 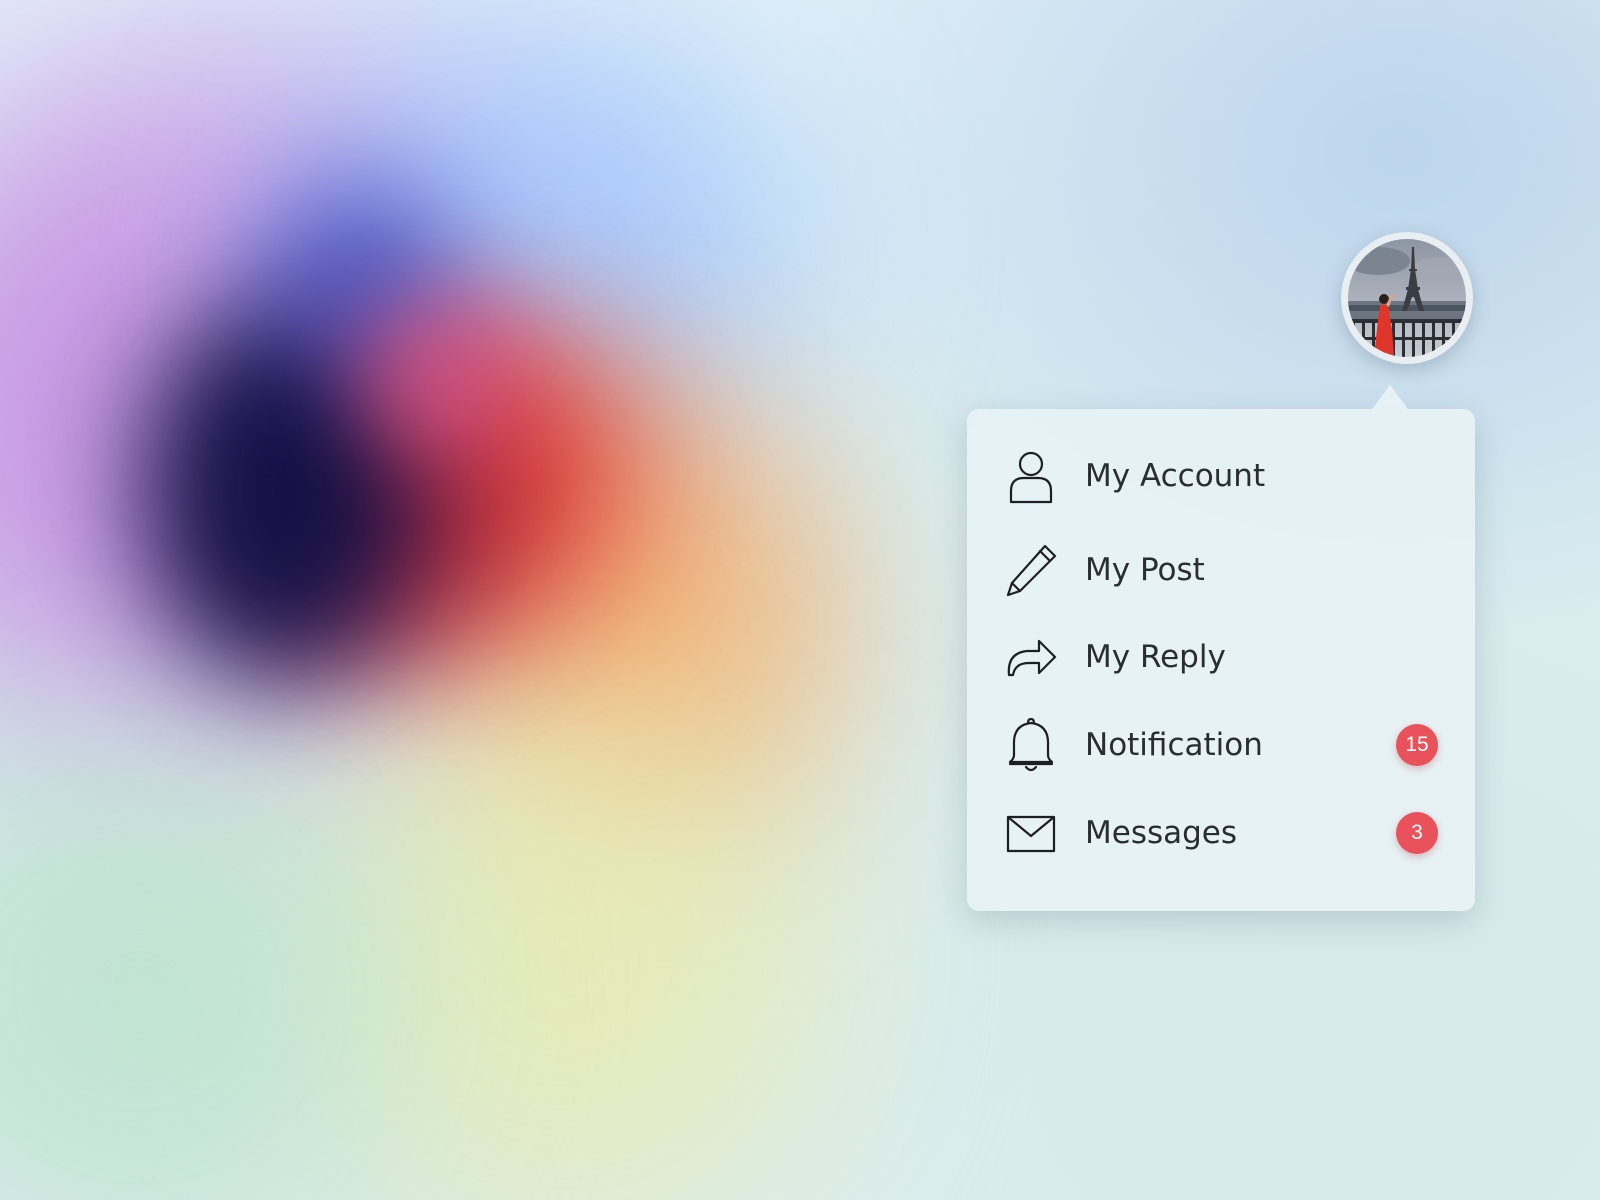 I want to click on envelope-icon, so click(x=1031, y=833).